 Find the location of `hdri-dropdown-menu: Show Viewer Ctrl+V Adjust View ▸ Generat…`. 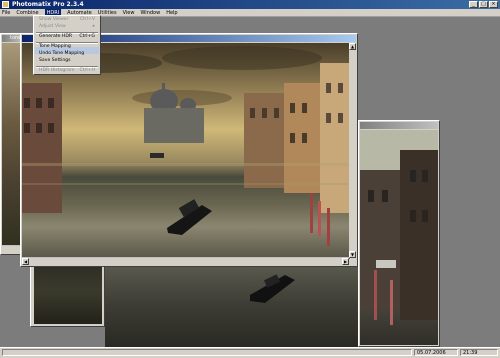

hdri-dropdown-menu: Show Viewer Ctrl+V Adjust View ▸ Generat… is located at coordinates (67, 45).